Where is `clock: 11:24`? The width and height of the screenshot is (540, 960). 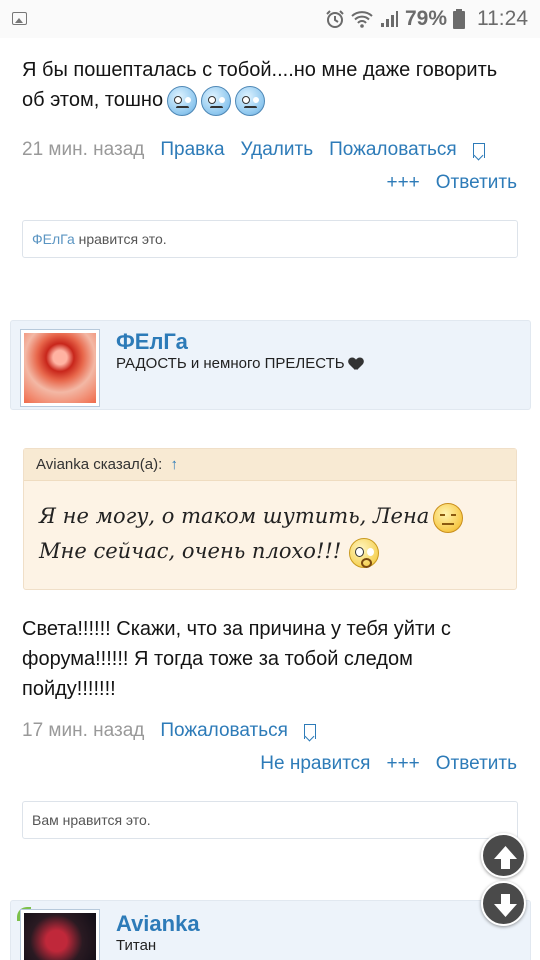 clock: 11:24 is located at coordinates (502, 18).